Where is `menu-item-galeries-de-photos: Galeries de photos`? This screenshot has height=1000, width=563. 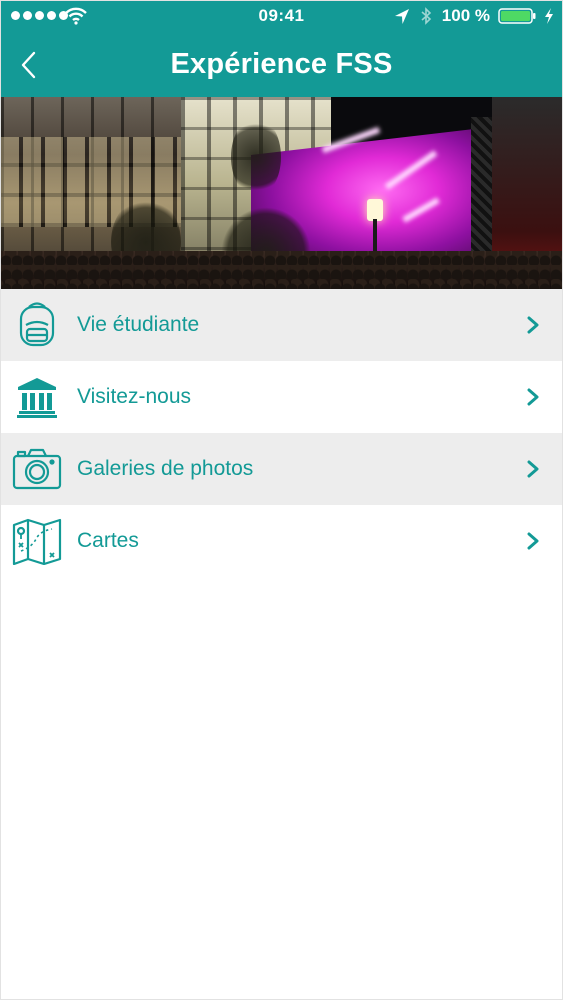
menu-item-galeries-de-photos: Galeries de photos is located at coordinates (281, 469).